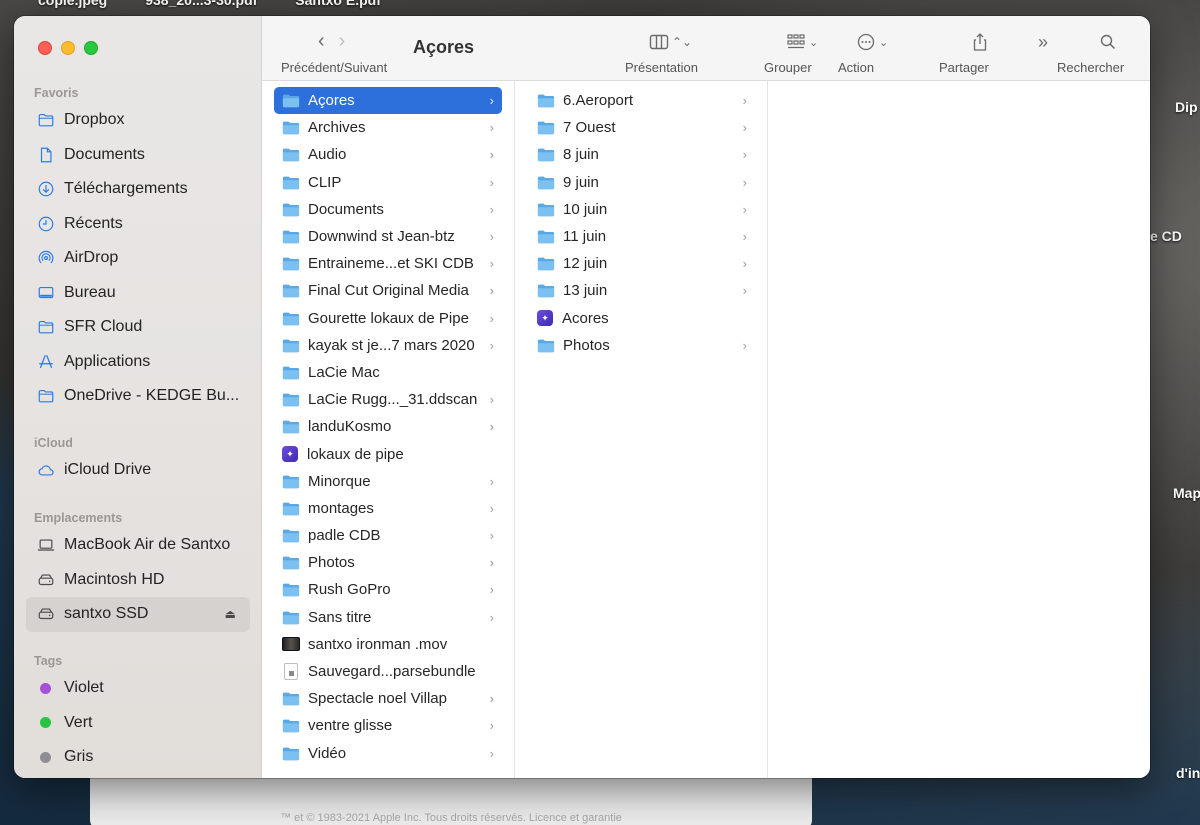 The width and height of the screenshot is (1200, 825). What do you see at coordinates (108, 470) in the screenshot?
I see `sidebar-item-label: iCloud Drive` at bounding box center [108, 470].